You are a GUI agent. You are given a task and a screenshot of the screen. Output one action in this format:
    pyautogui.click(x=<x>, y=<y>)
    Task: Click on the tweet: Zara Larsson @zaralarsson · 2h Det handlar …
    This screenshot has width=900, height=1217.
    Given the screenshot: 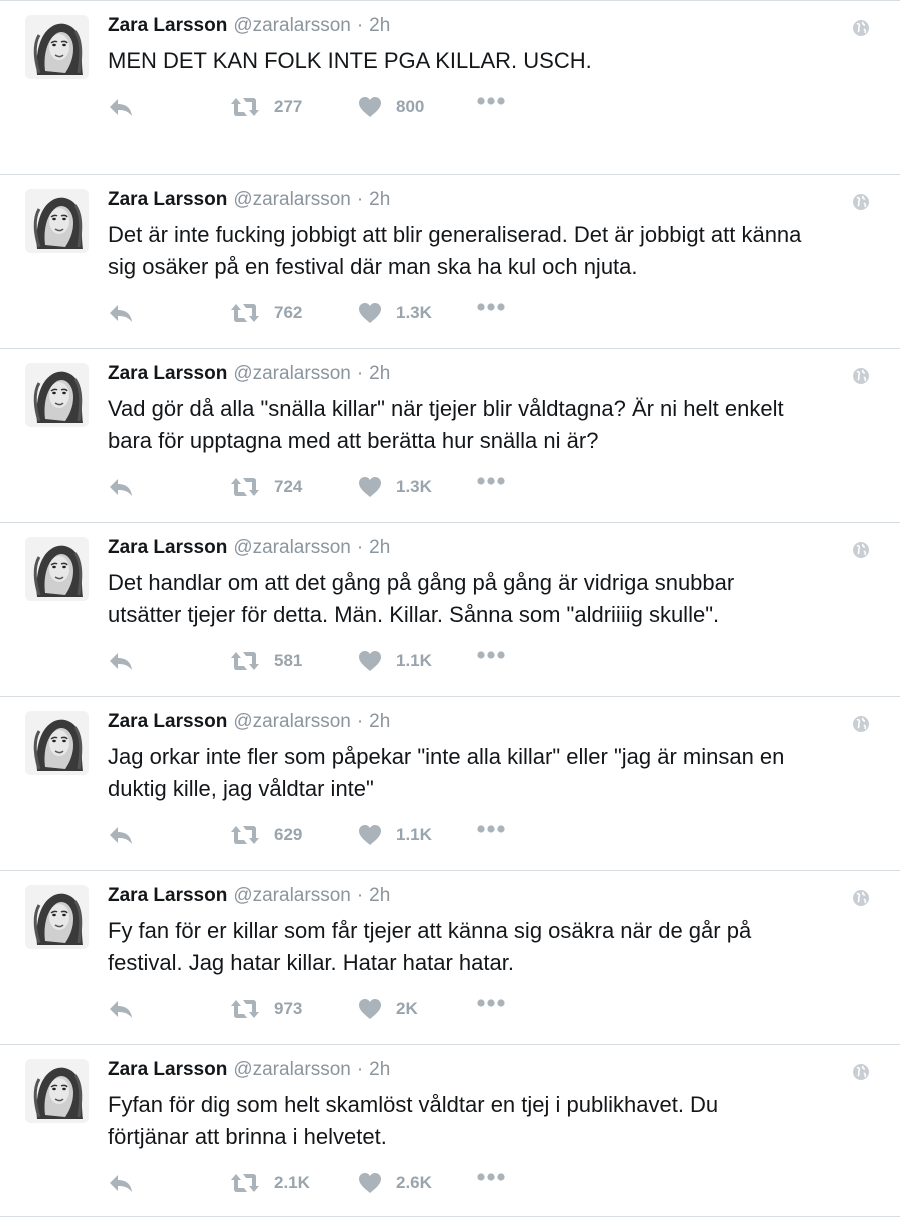 What is the action you would take?
    pyautogui.click(x=450, y=610)
    